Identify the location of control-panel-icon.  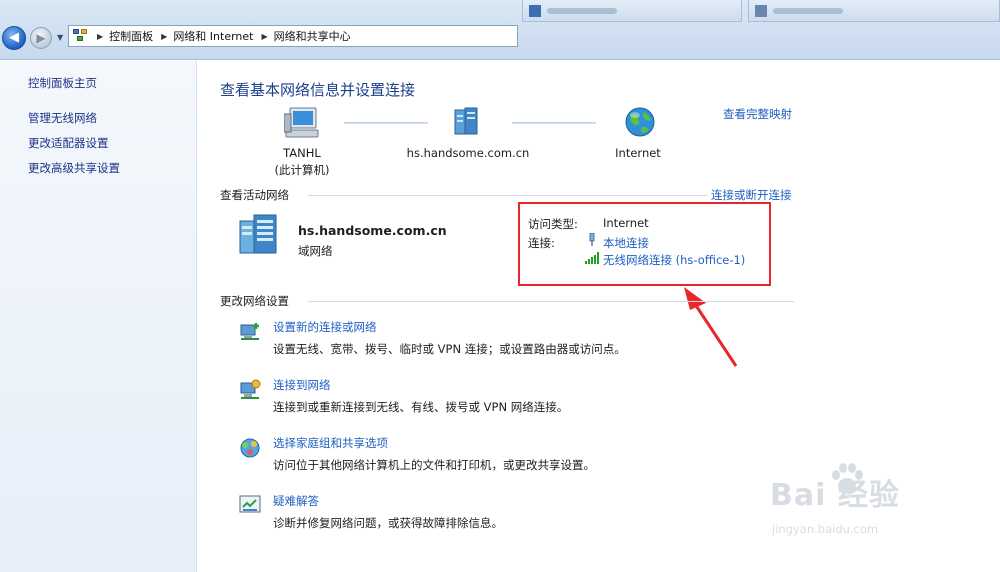
(81, 36).